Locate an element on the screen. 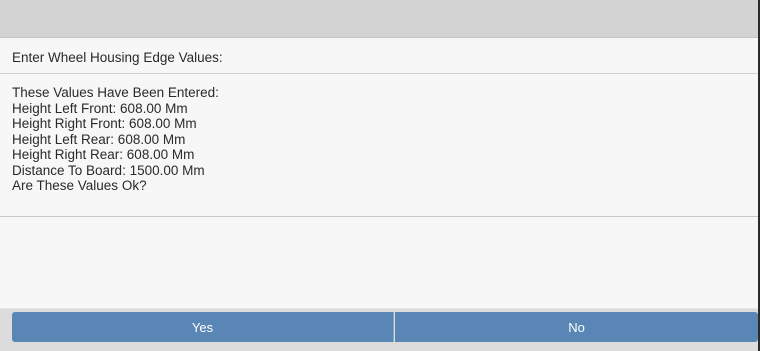  message-line-height-right-front: Height Right Front: 608.00 Mm is located at coordinates (104, 123).